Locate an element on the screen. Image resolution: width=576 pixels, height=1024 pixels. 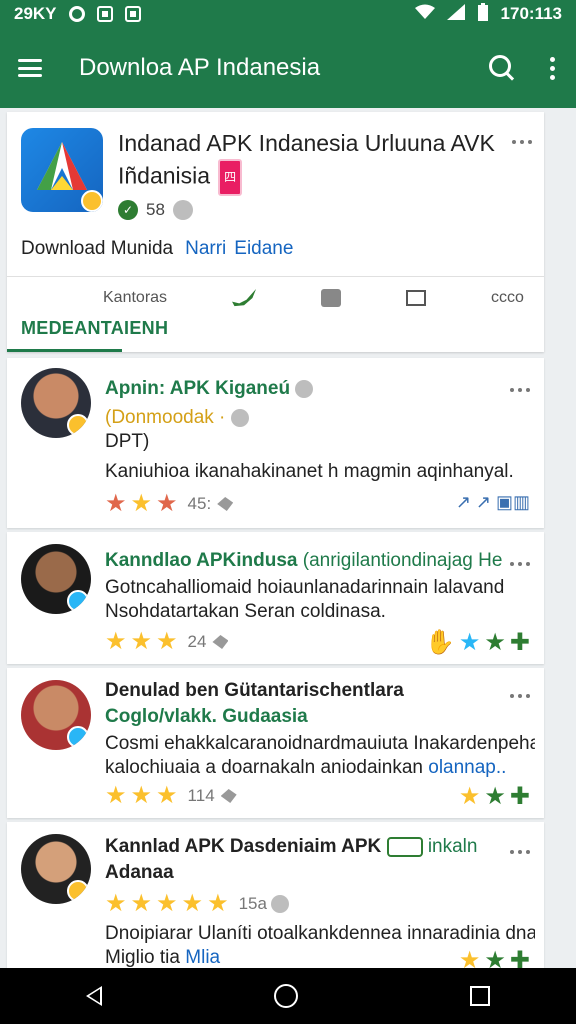
review-title-text: Kannlad APK Dasdeniaim APK is located at coordinates (243, 846).